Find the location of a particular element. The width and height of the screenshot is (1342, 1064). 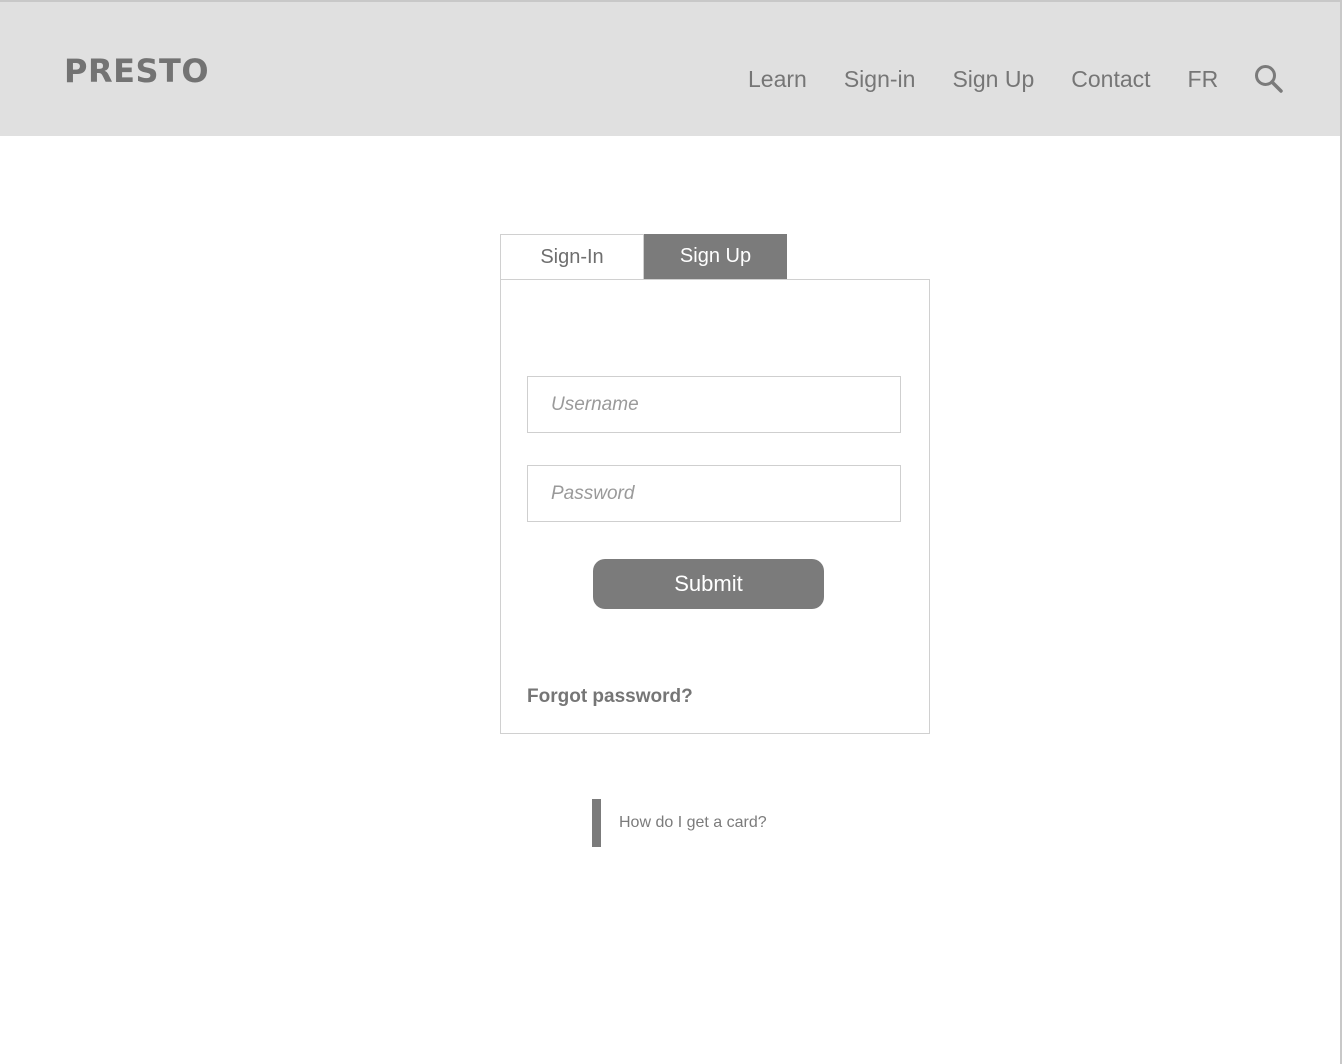

nav-language-fr: FR is located at coordinates (1203, 79).